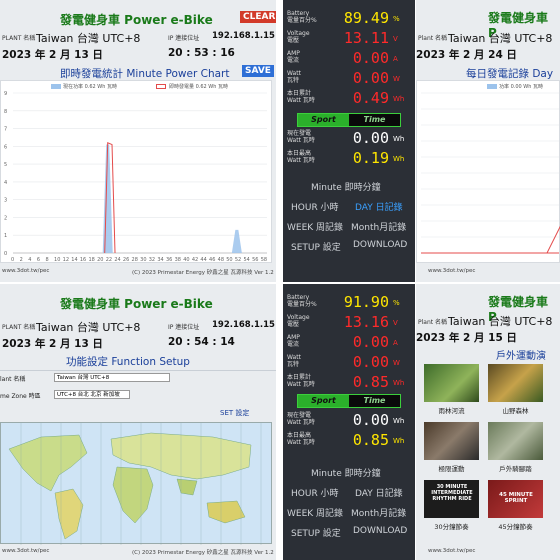 This screenshot has height=560, width=560. What do you see at coordinates (323, 401) in the screenshot?
I see `sport-label-bottom: Sport` at bounding box center [323, 401].